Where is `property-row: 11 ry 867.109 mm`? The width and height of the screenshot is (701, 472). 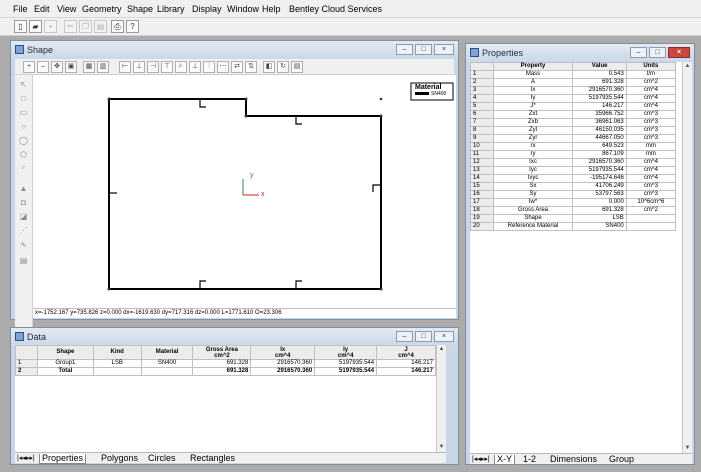 property-row: 11 ry 867.109 mm is located at coordinates (573, 154).